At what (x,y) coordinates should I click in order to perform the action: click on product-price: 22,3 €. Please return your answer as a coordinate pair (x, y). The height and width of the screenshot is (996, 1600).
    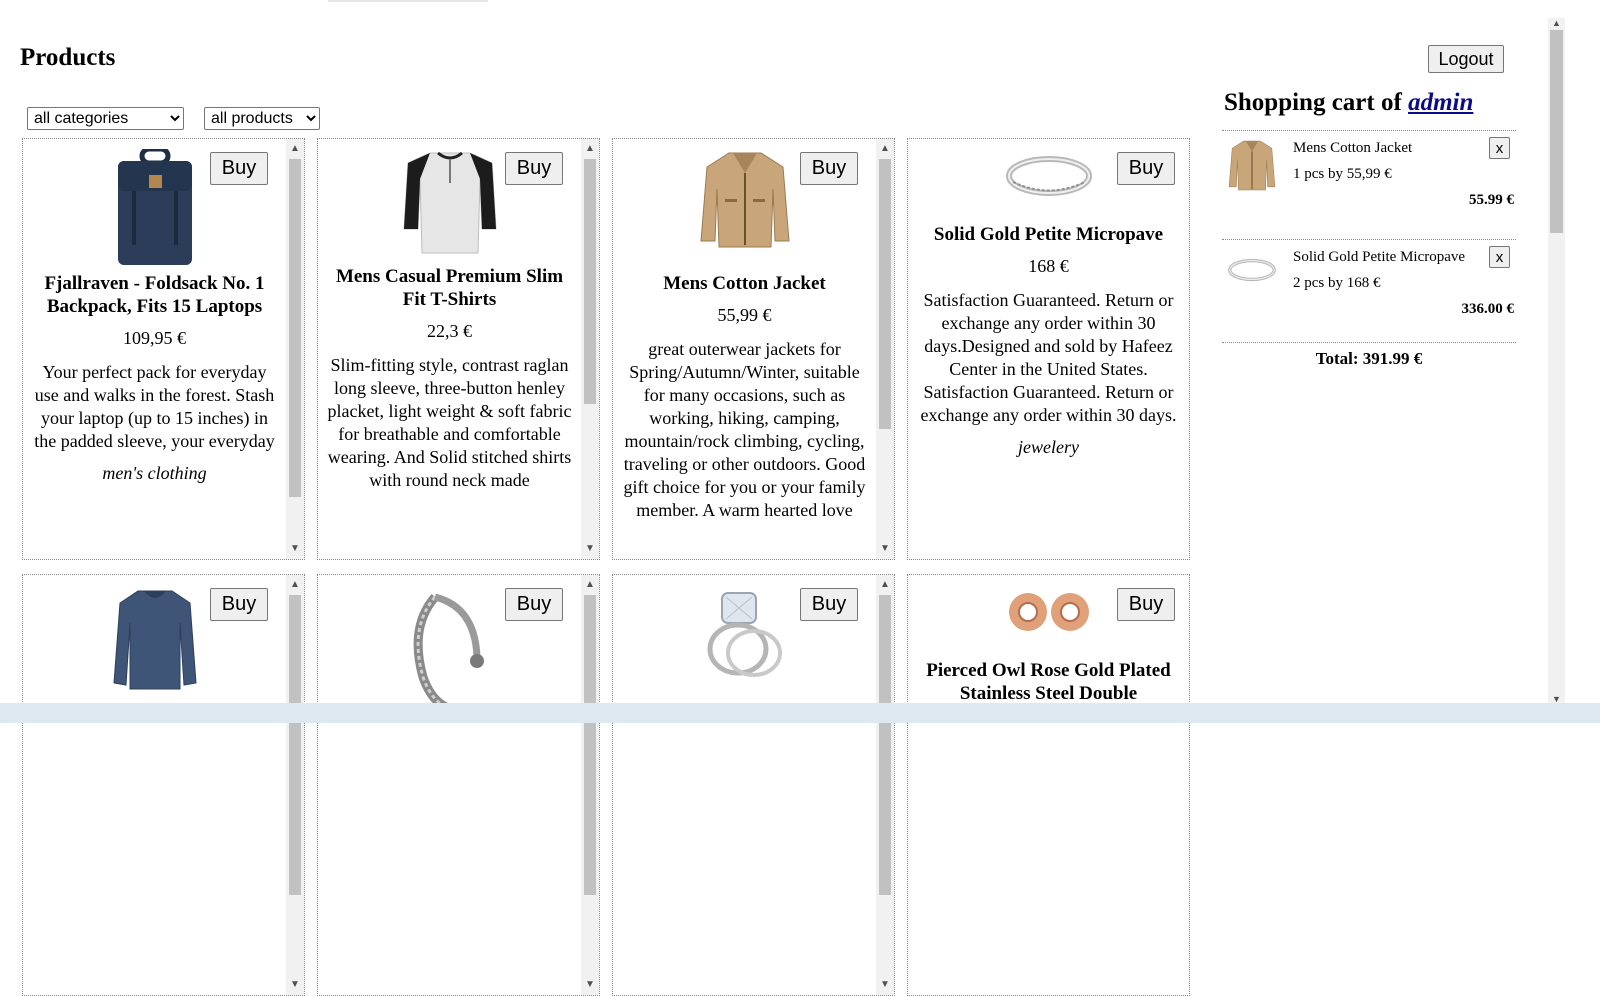
    Looking at the image, I should click on (449, 331).